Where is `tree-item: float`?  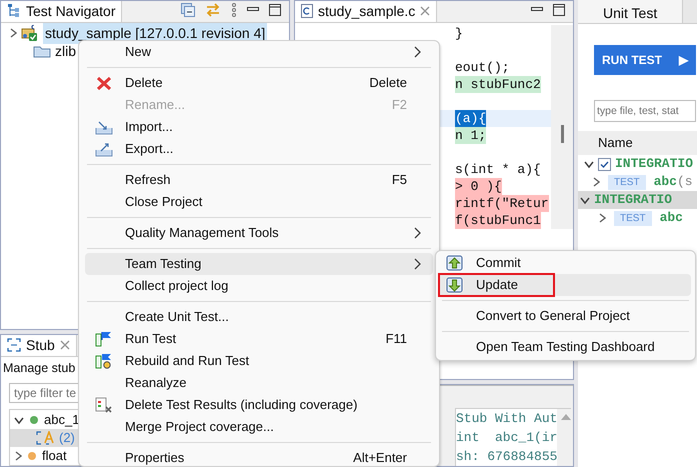
tree-item: float is located at coordinates (54, 456).